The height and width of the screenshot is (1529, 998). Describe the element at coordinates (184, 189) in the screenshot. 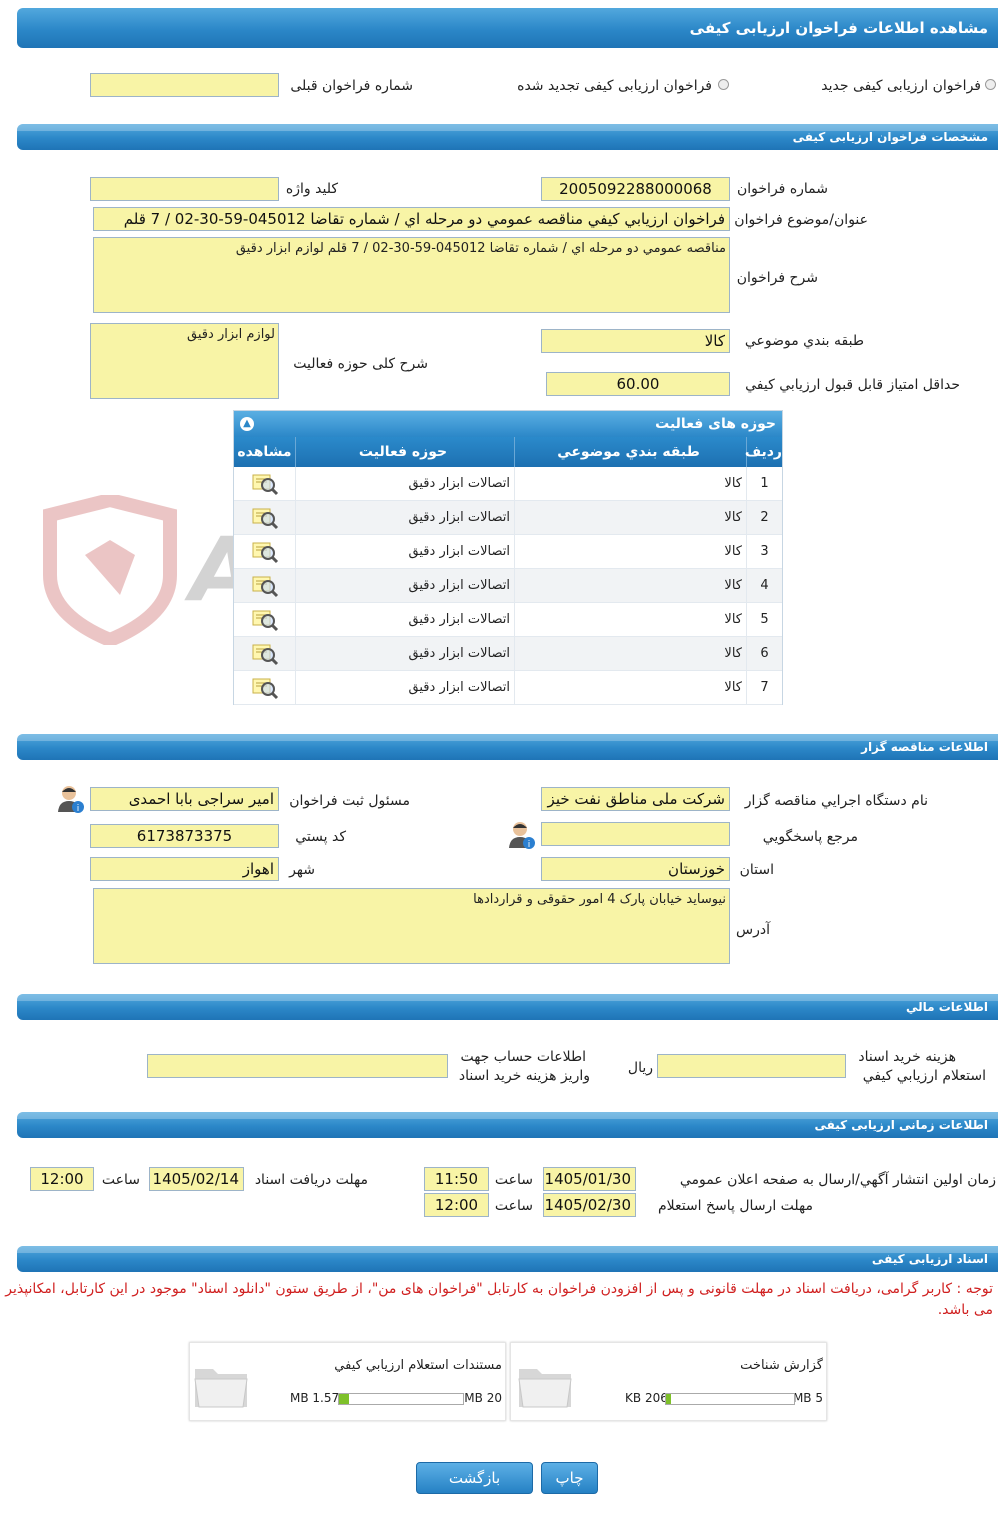

I see `keyword-field` at that location.